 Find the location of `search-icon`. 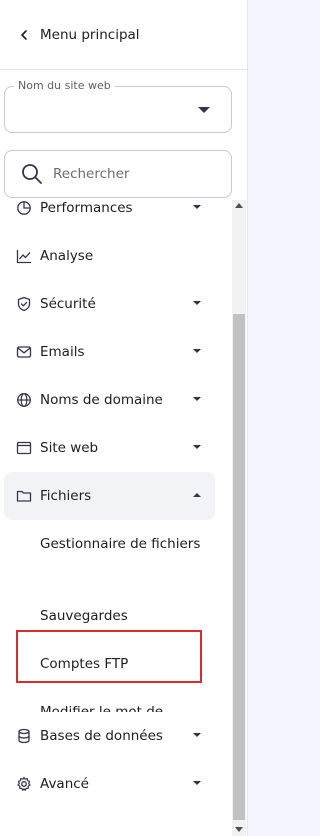

search-icon is located at coordinates (32, 174).